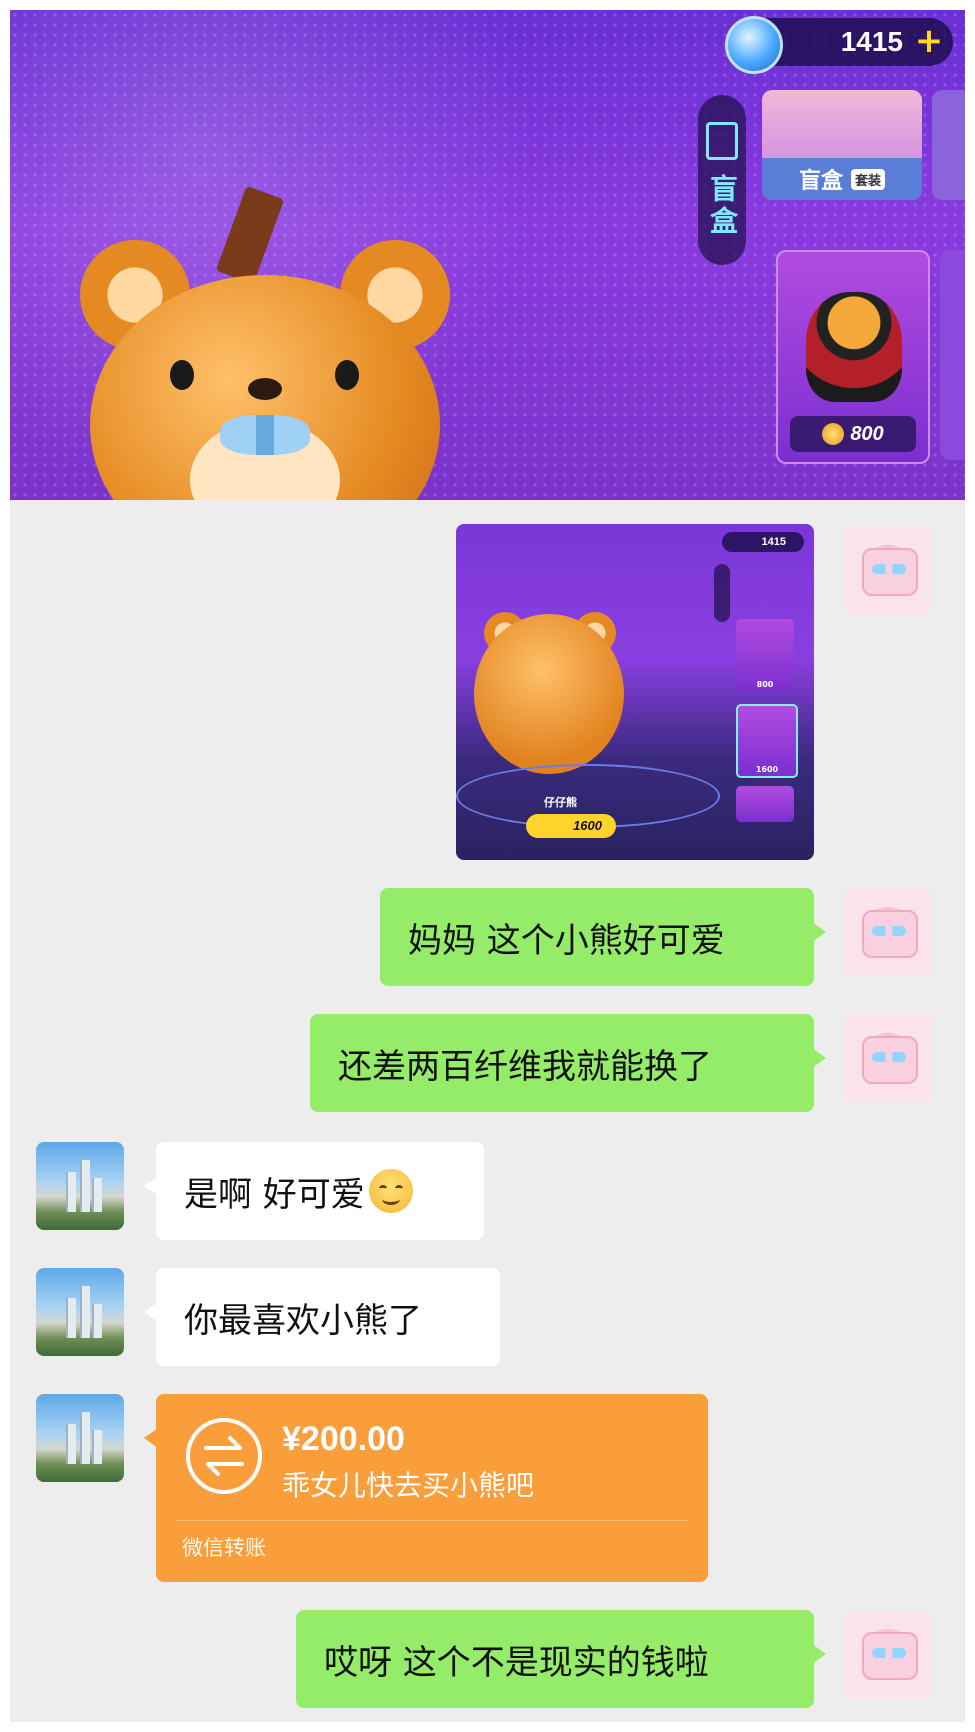 Image resolution: width=975 pixels, height=1732 pixels. I want to click on message-bubble-outgoing: 还差两百纤维我就能换了, so click(568, 1063).